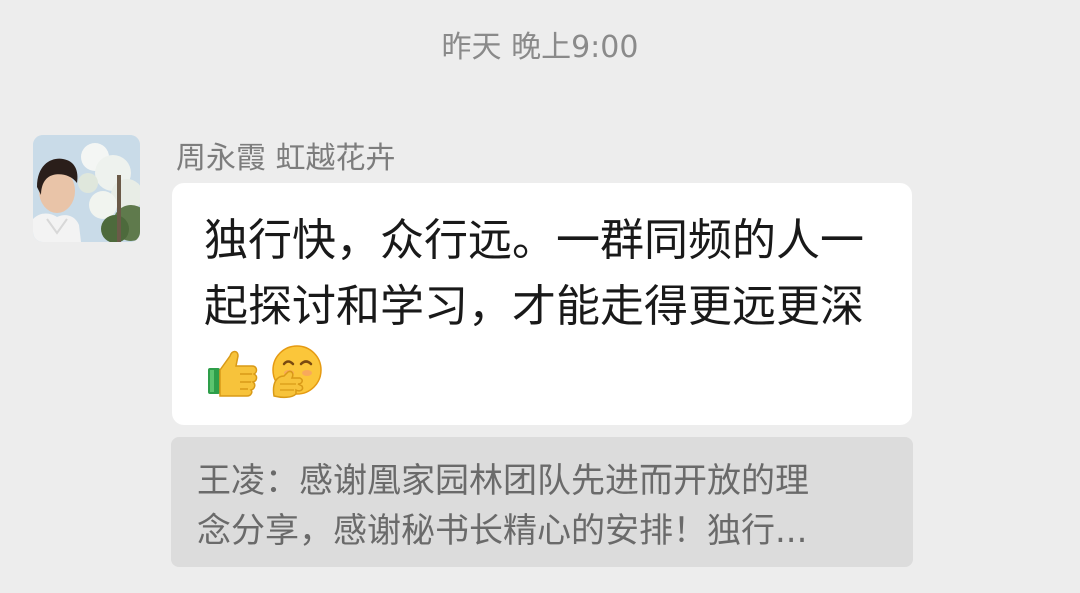  I want to click on emoji-row, so click(545, 371).